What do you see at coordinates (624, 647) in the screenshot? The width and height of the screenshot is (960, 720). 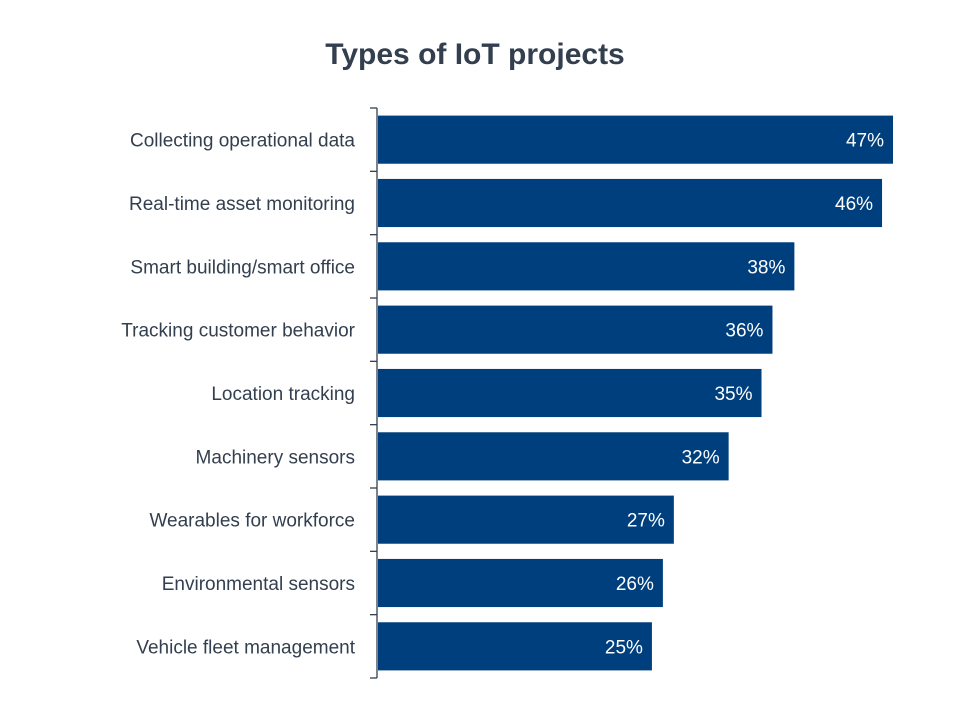 I see `data-label: 25%` at bounding box center [624, 647].